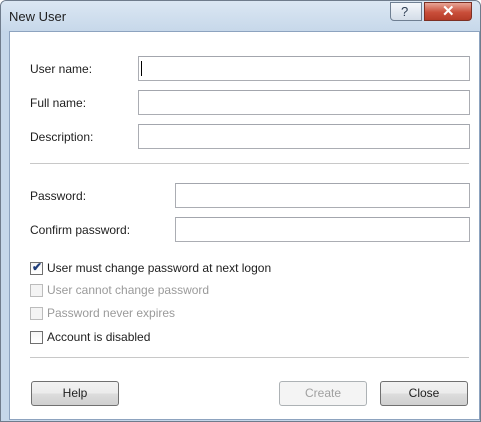 This screenshot has width=481, height=422. I want to click on close-title-button: ✕, so click(448, 11).